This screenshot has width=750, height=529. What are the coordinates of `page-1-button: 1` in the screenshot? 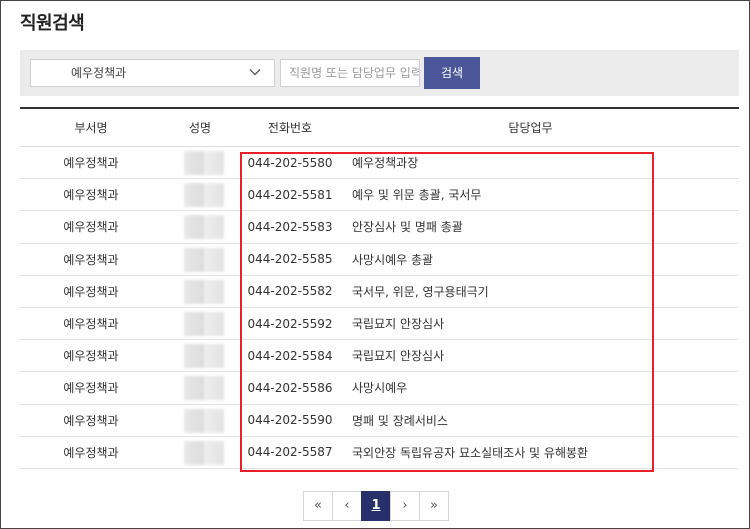 It's located at (376, 506).